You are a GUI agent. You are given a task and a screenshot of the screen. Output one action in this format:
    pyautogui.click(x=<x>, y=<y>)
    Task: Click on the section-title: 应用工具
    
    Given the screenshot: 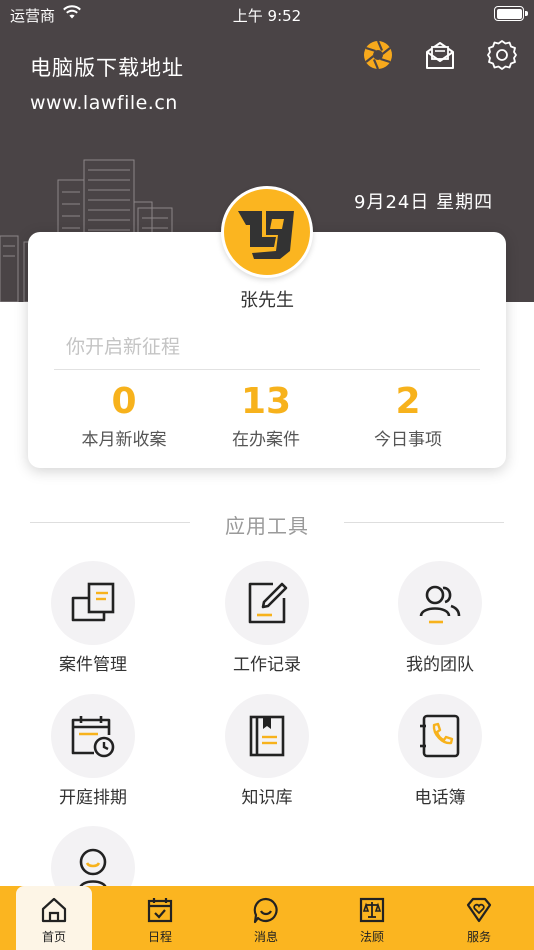 What is the action you would take?
    pyautogui.click(x=267, y=526)
    